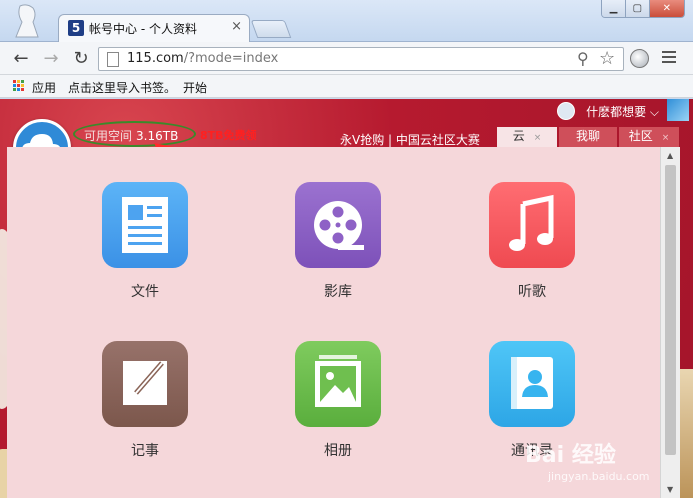  Describe the element at coordinates (195, 87) in the screenshot. I see `bookmark-start: 开始` at that location.